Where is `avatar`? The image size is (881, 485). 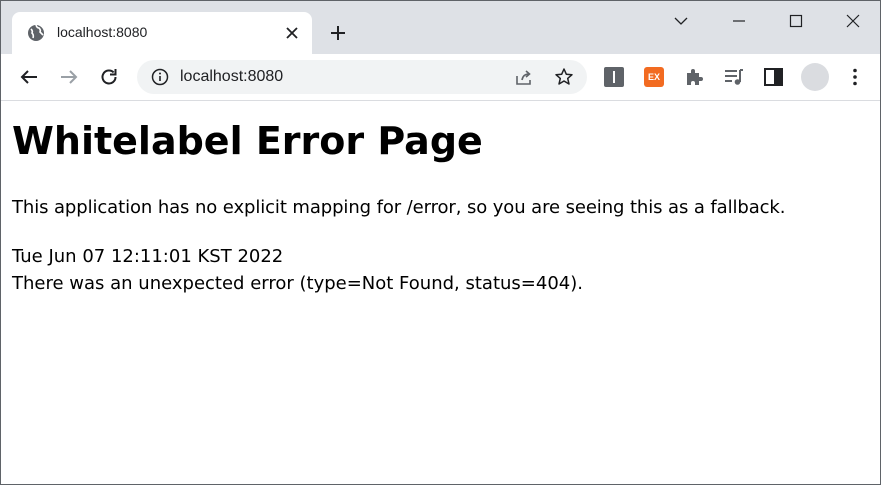
avatar is located at coordinates (815, 77).